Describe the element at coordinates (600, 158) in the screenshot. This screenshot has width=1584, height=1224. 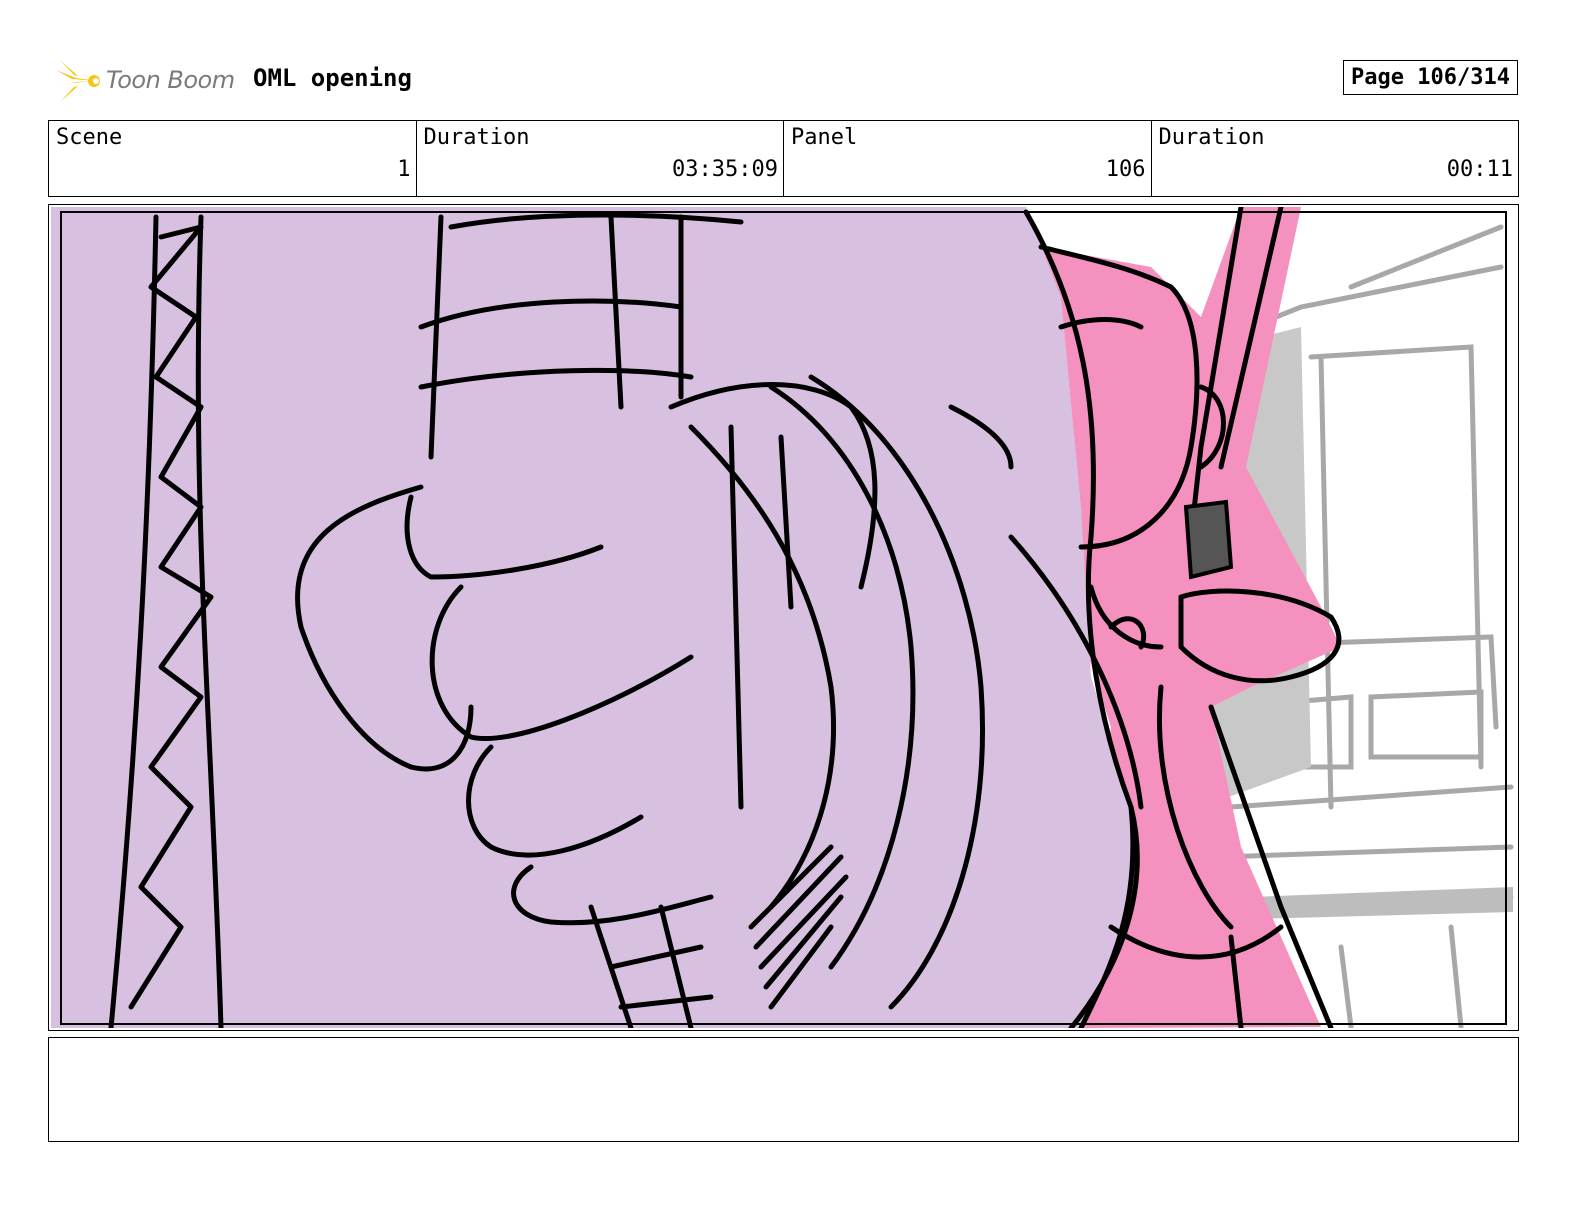
I see `scene-duration-cell: Duration 03:35:09` at that location.